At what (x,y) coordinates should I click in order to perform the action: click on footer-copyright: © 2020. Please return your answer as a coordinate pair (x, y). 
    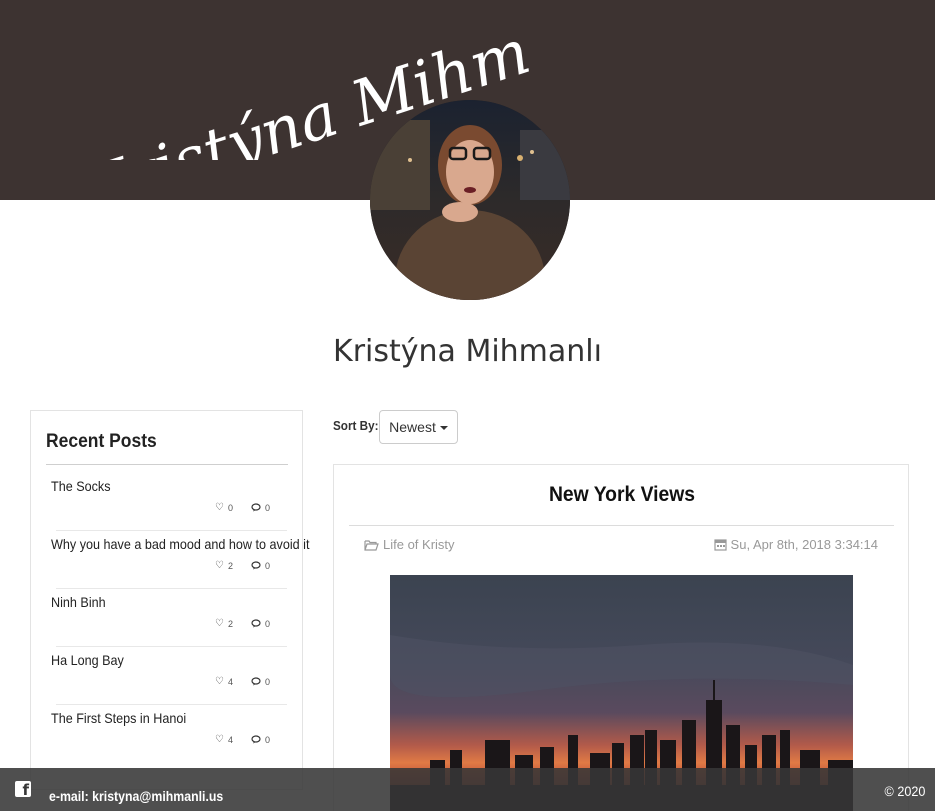
    Looking at the image, I should click on (904, 791).